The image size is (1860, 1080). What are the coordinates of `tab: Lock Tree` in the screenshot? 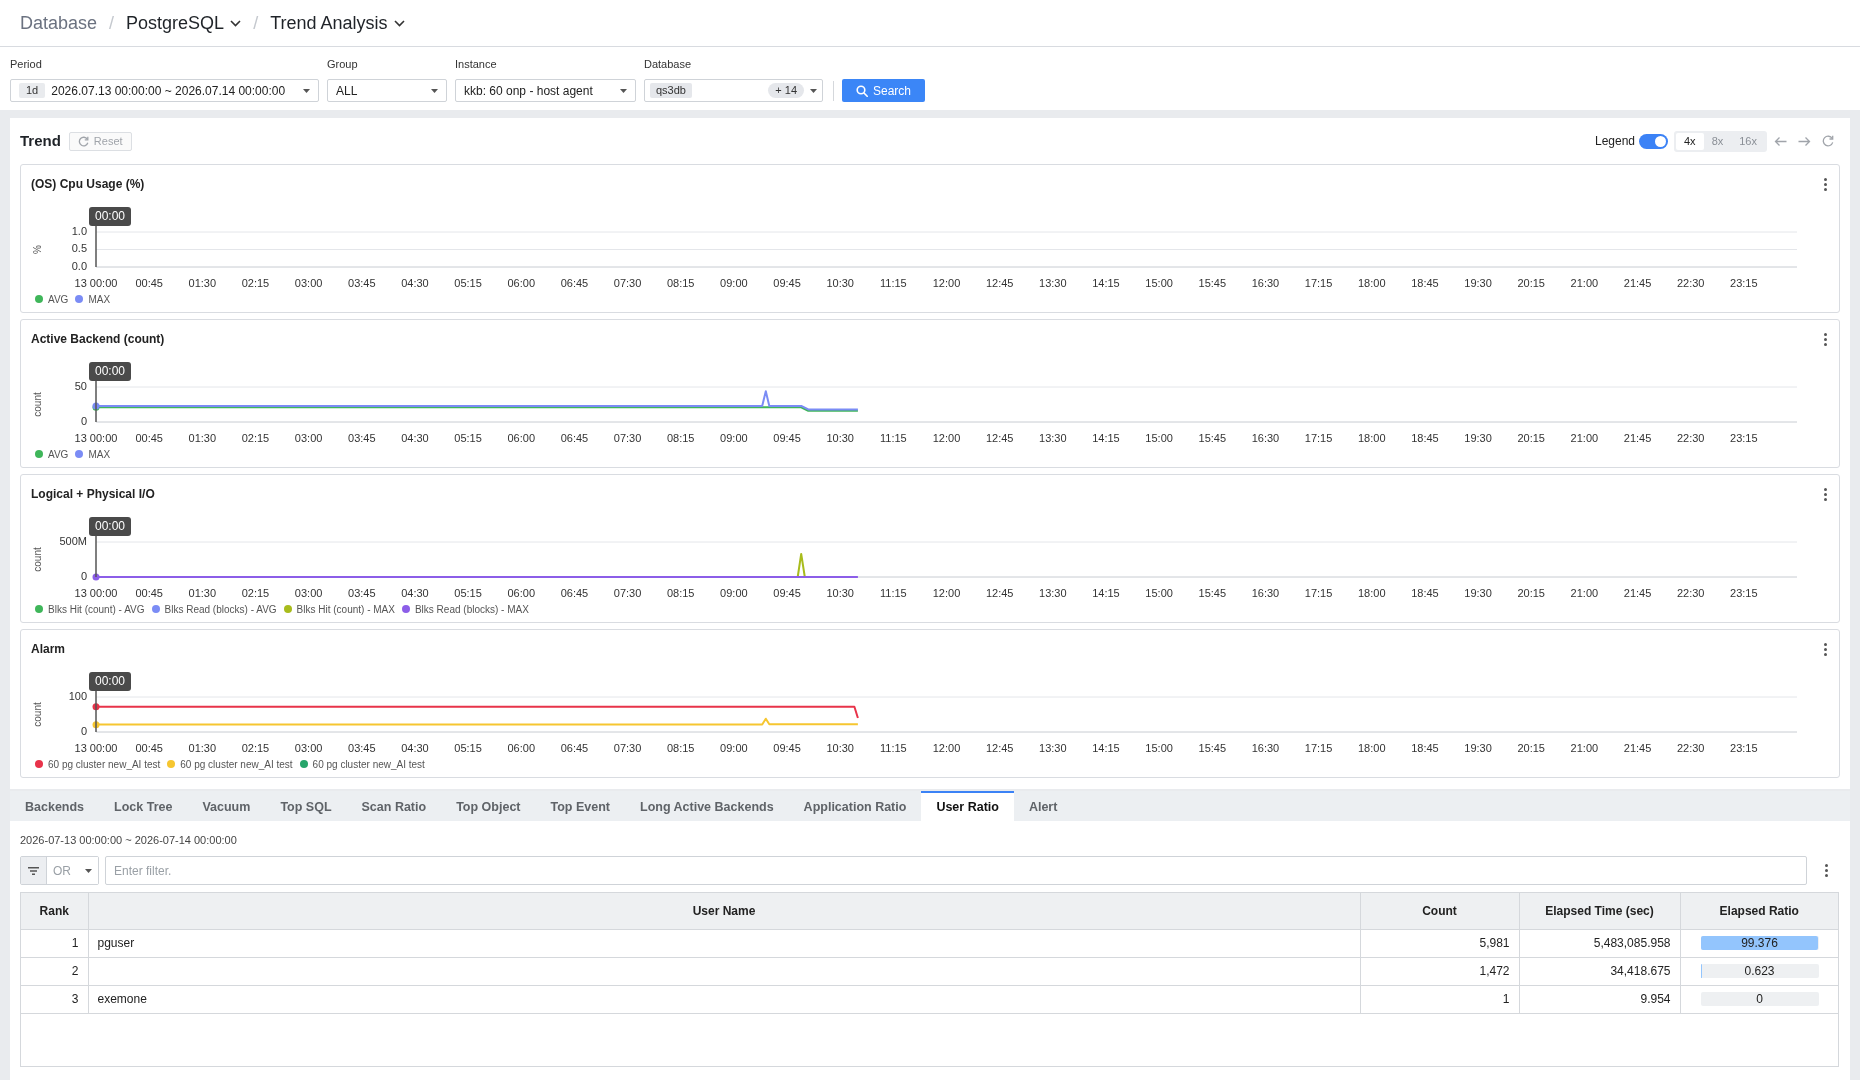 It's located at (143, 806).